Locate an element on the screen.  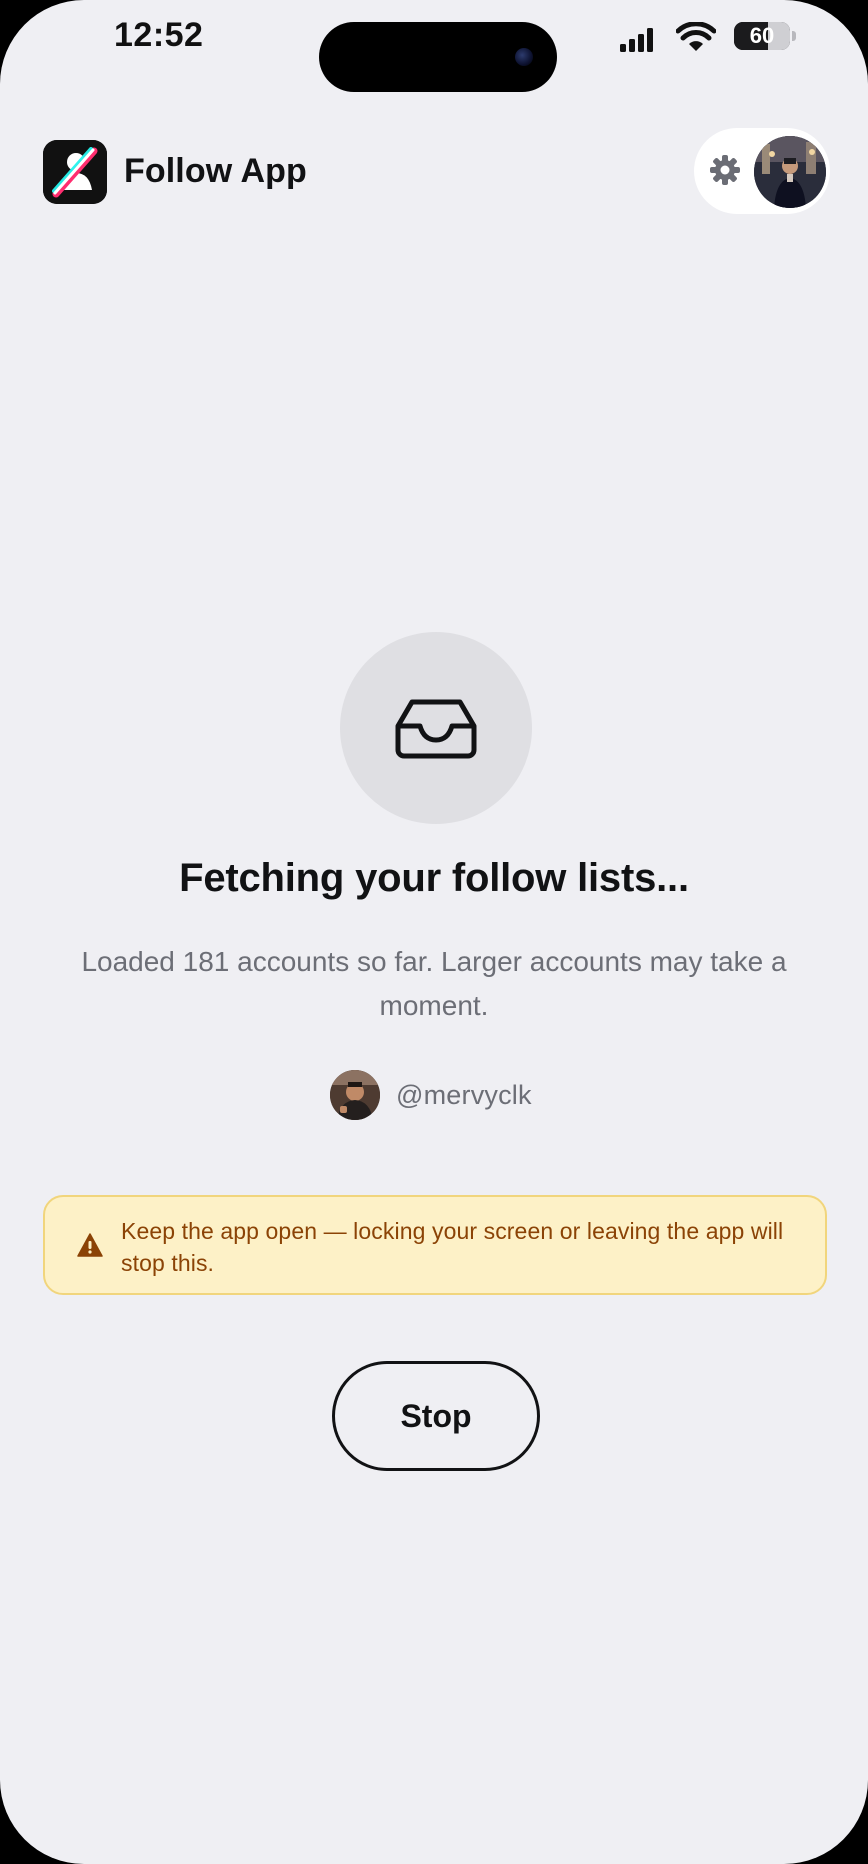
app-logo-icon is located at coordinates (75, 172).